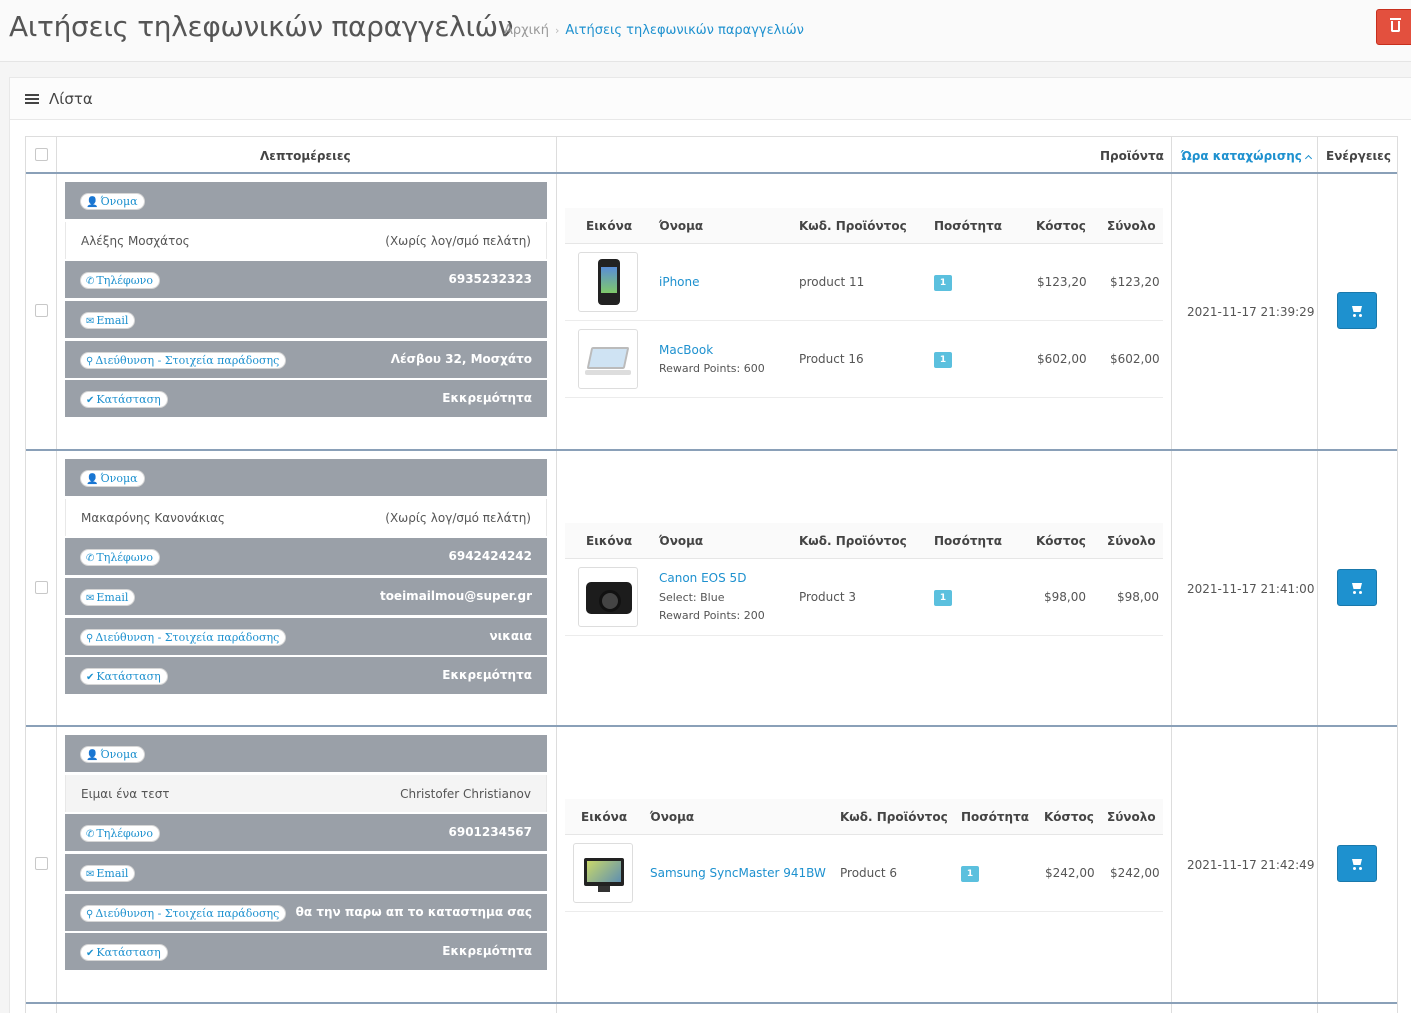 The image size is (1411, 1013). I want to click on qty-badge: 1, so click(943, 360).